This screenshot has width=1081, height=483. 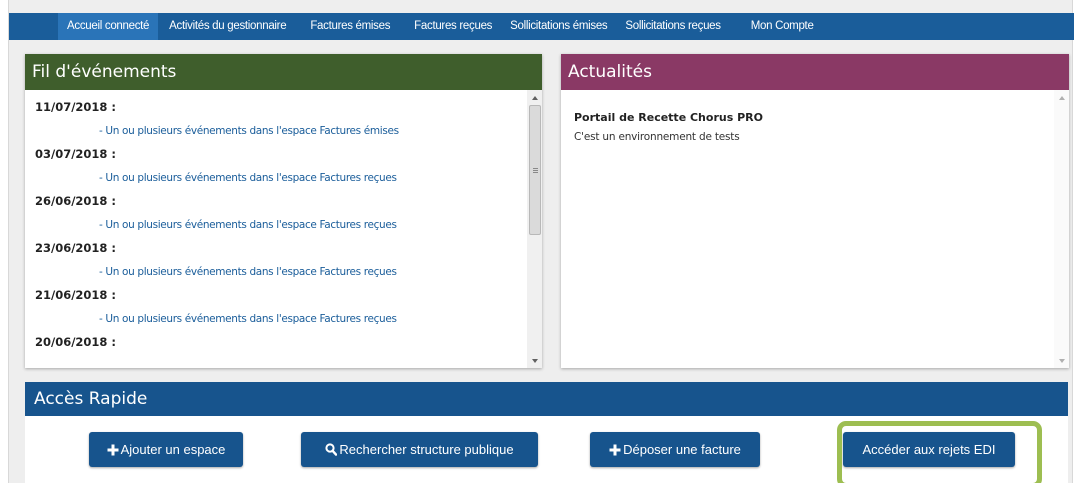 What do you see at coordinates (76, 248) in the screenshot?
I see `event-date: 23/06/2018 :` at bounding box center [76, 248].